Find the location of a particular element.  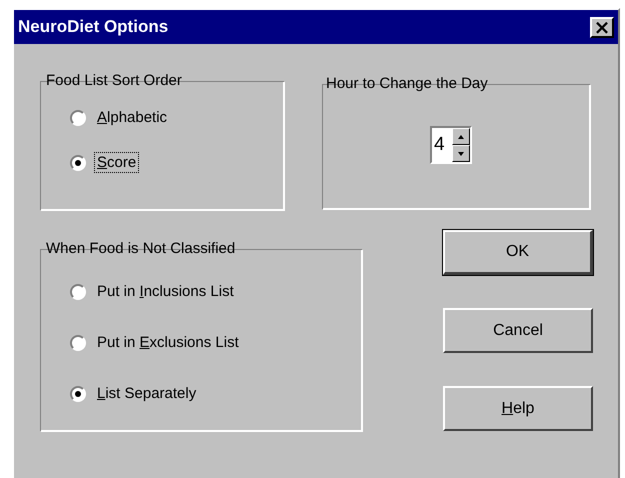

close-button: × is located at coordinates (602, 27).